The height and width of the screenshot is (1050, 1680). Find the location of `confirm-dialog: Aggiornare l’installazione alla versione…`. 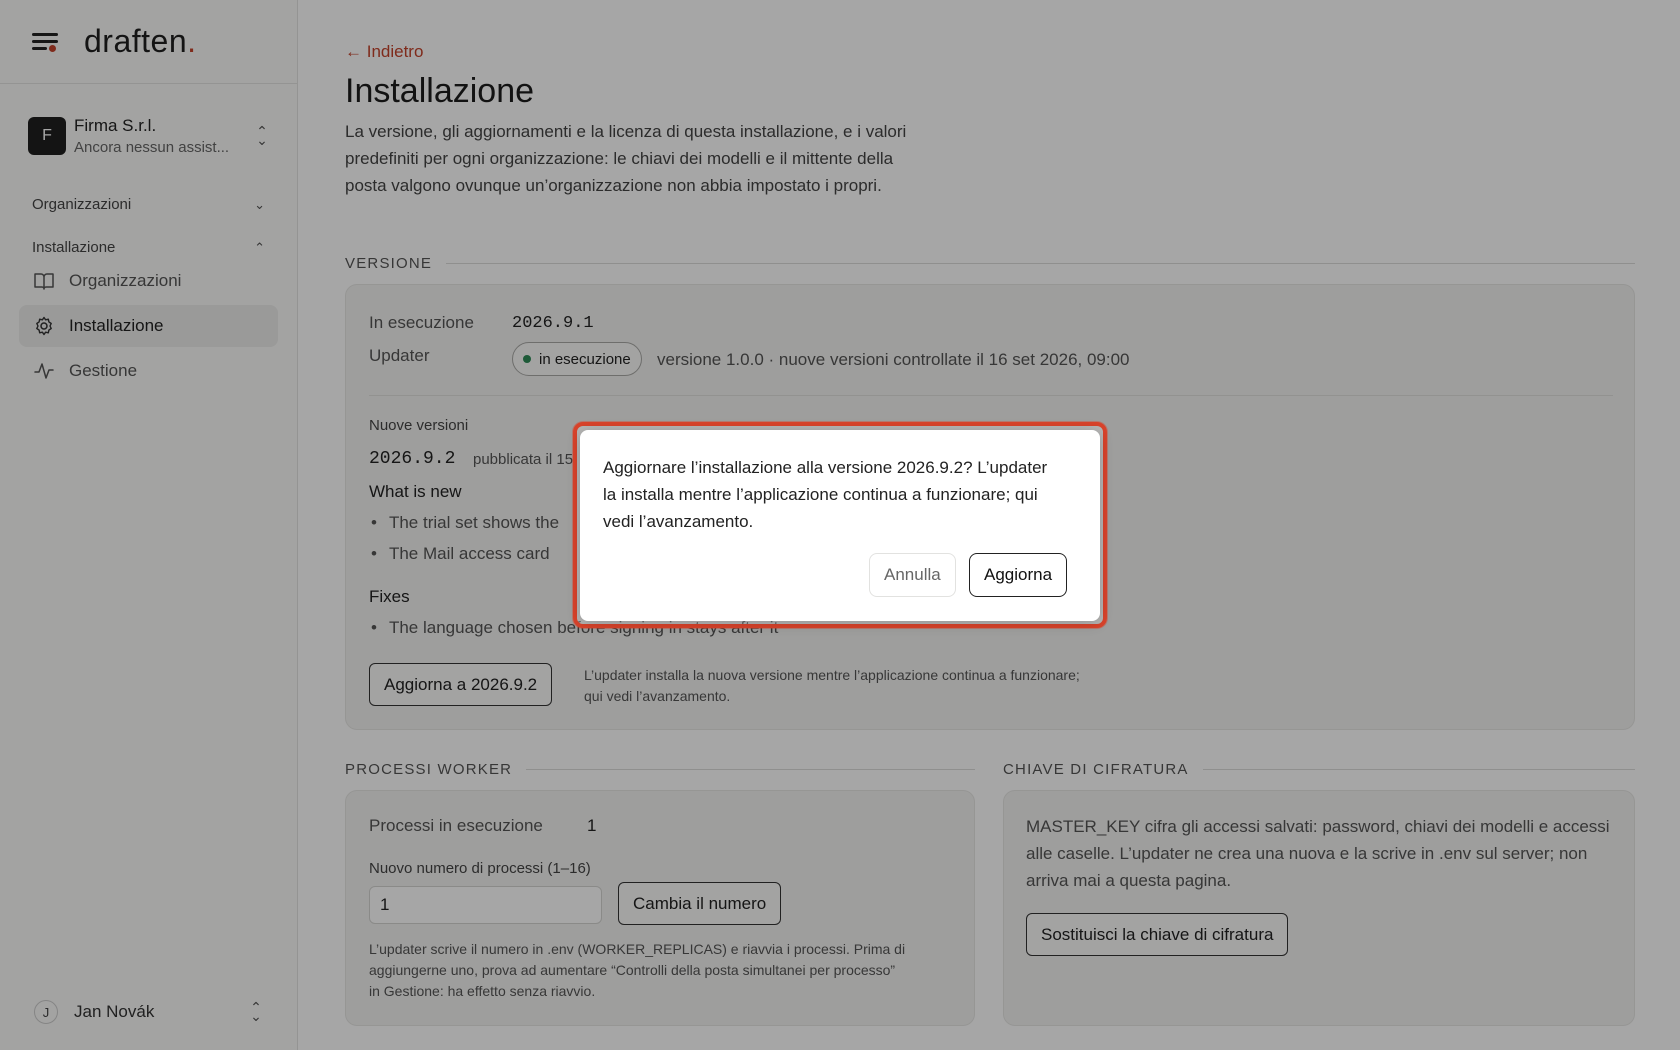

confirm-dialog: Aggiornare l’installazione alla versione… is located at coordinates (840, 525).